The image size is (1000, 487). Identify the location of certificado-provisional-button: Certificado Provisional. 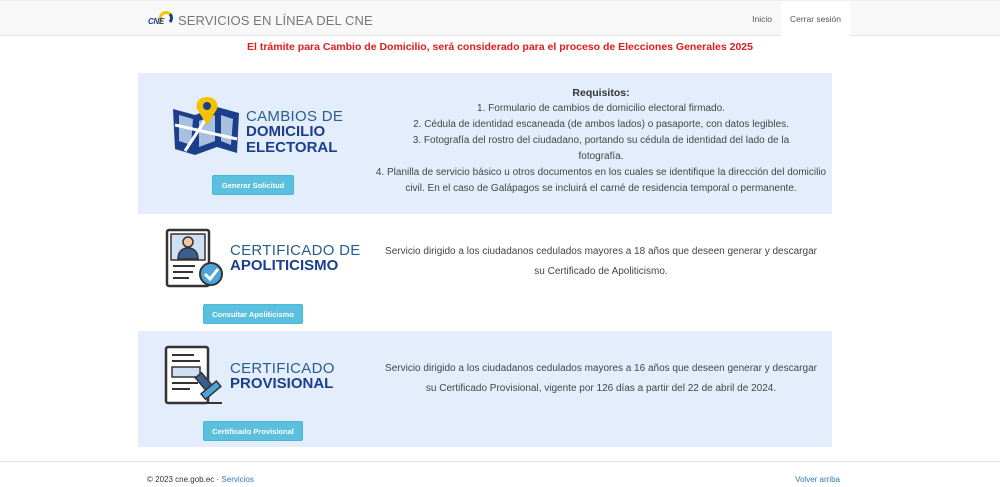
(253, 431).